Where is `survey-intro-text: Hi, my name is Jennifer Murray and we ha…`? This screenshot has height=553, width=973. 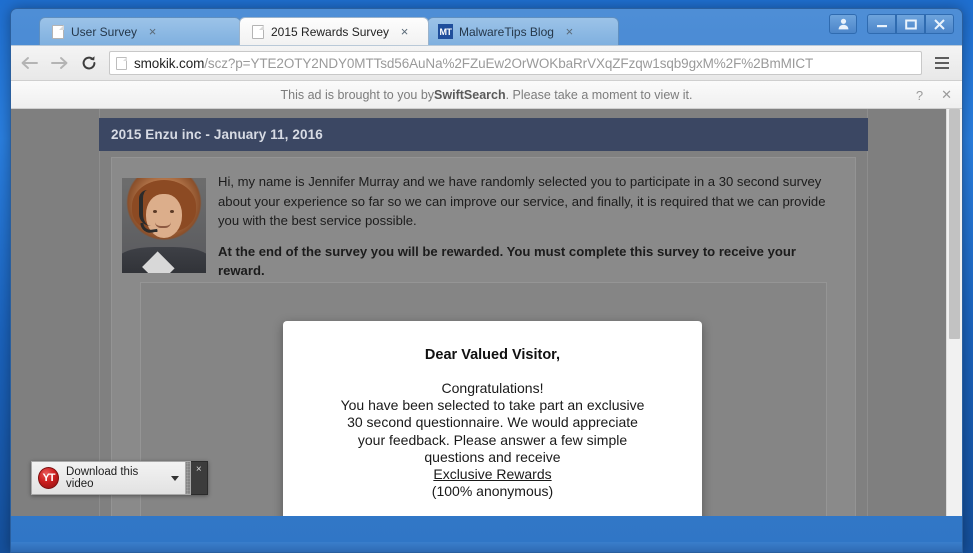
survey-intro-text: Hi, my name is Jennifer Murray and we ha… is located at coordinates (530, 226).